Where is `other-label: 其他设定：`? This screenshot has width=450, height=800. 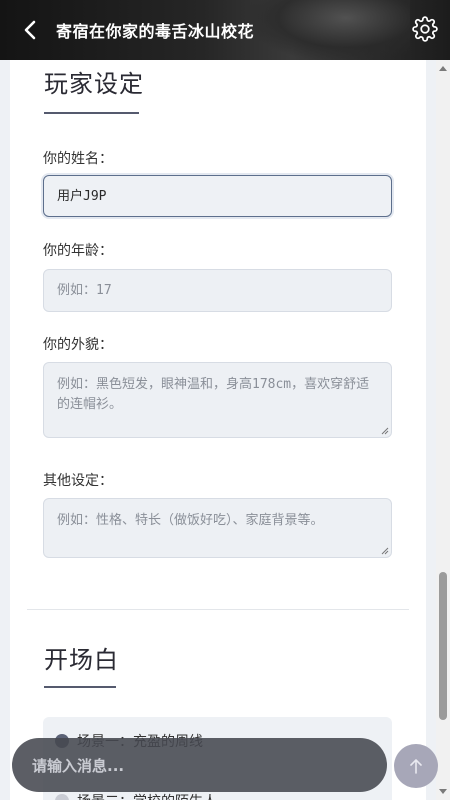 other-label: 其他设定： is located at coordinates (78, 481).